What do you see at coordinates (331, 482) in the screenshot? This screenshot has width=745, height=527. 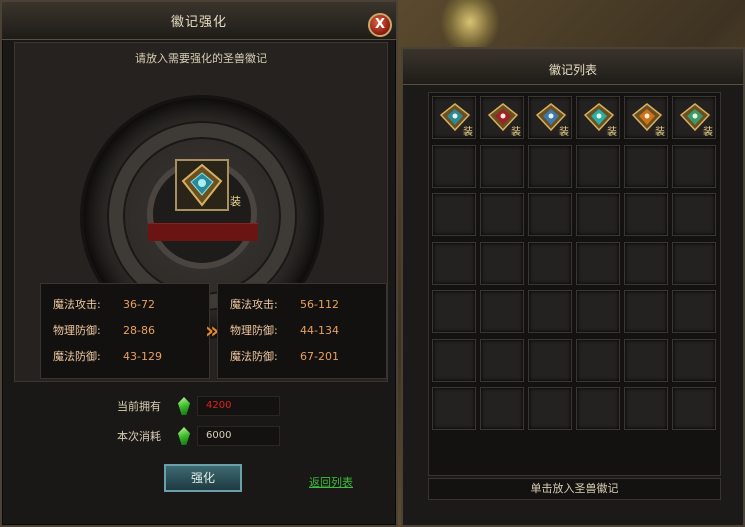 I see `back-to-list-link: 返回列表` at bounding box center [331, 482].